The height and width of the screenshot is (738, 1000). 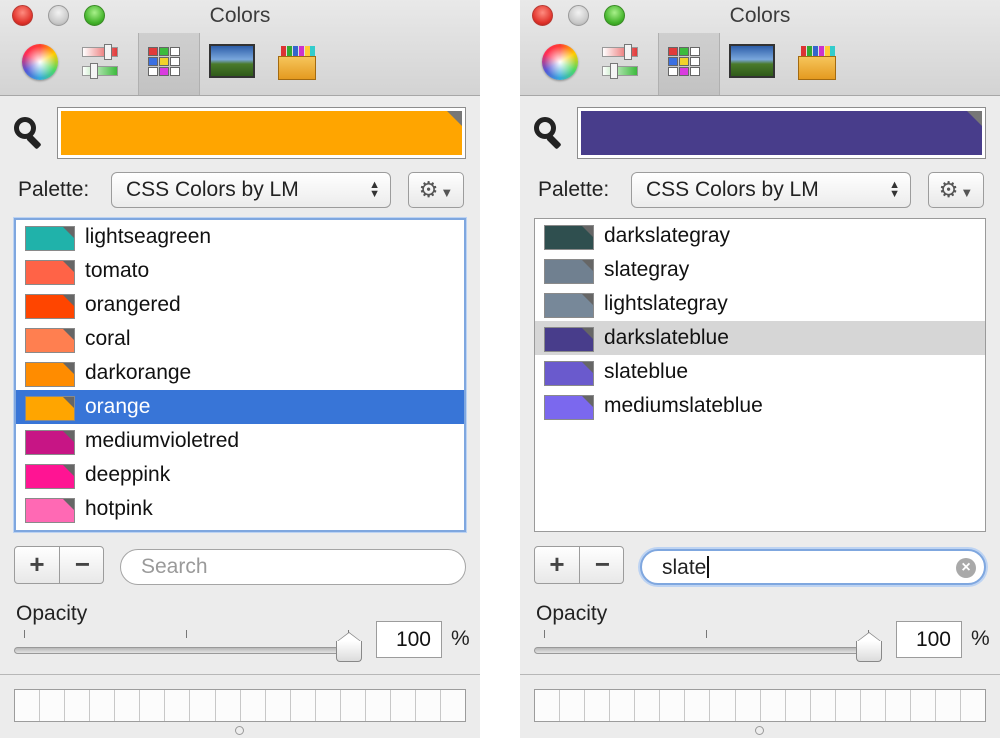 What do you see at coordinates (128, 474) in the screenshot?
I see `color-name: deeppink` at bounding box center [128, 474].